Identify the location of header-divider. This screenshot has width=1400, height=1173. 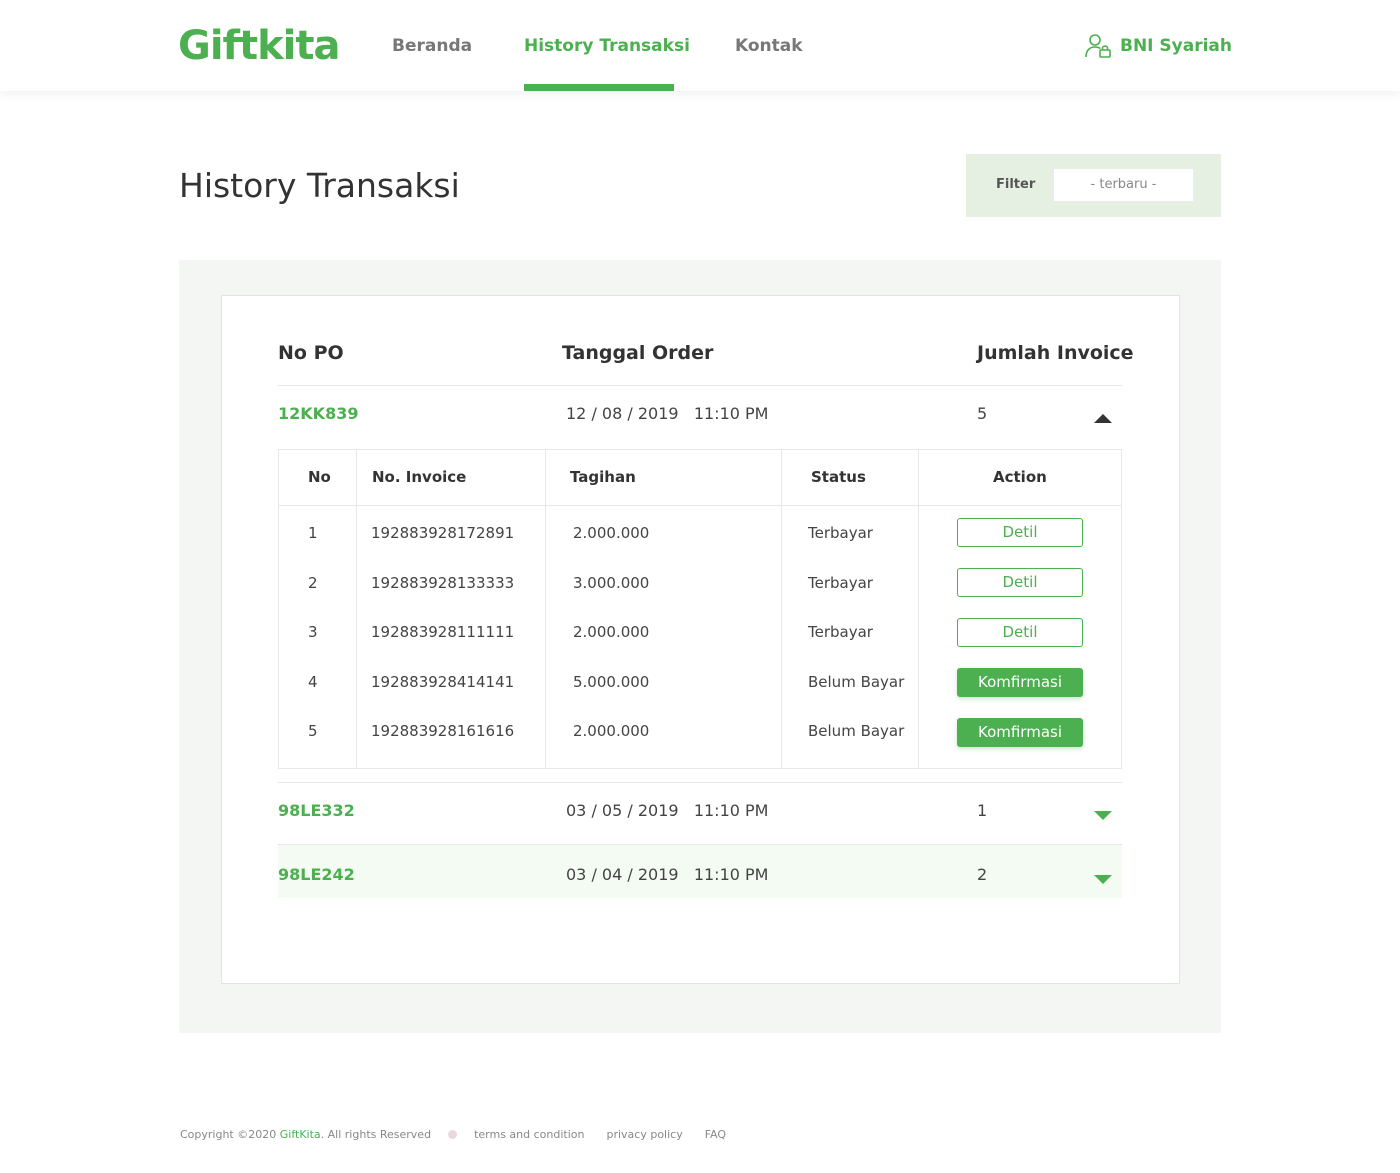
(700, 505).